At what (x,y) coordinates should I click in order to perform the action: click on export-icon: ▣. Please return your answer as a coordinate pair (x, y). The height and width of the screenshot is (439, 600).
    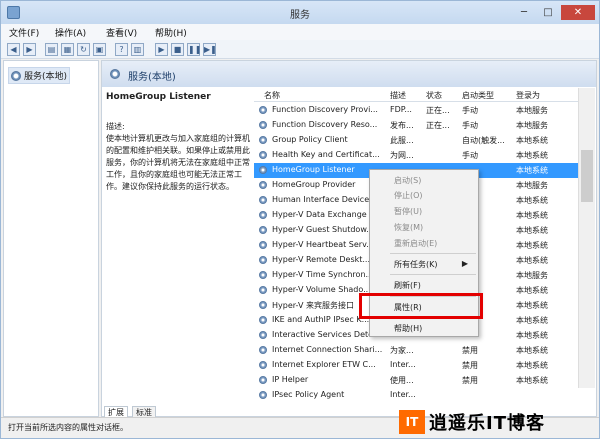
    Looking at the image, I should click on (99, 49).